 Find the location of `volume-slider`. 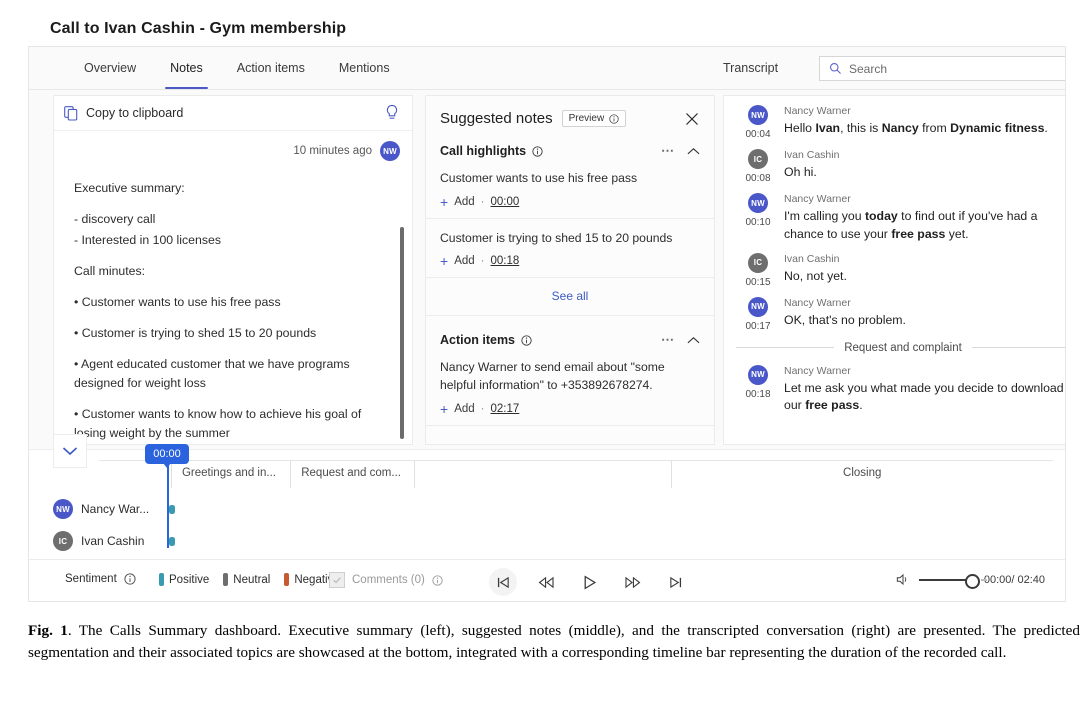

volume-slider is located at coordinates (952, 581).